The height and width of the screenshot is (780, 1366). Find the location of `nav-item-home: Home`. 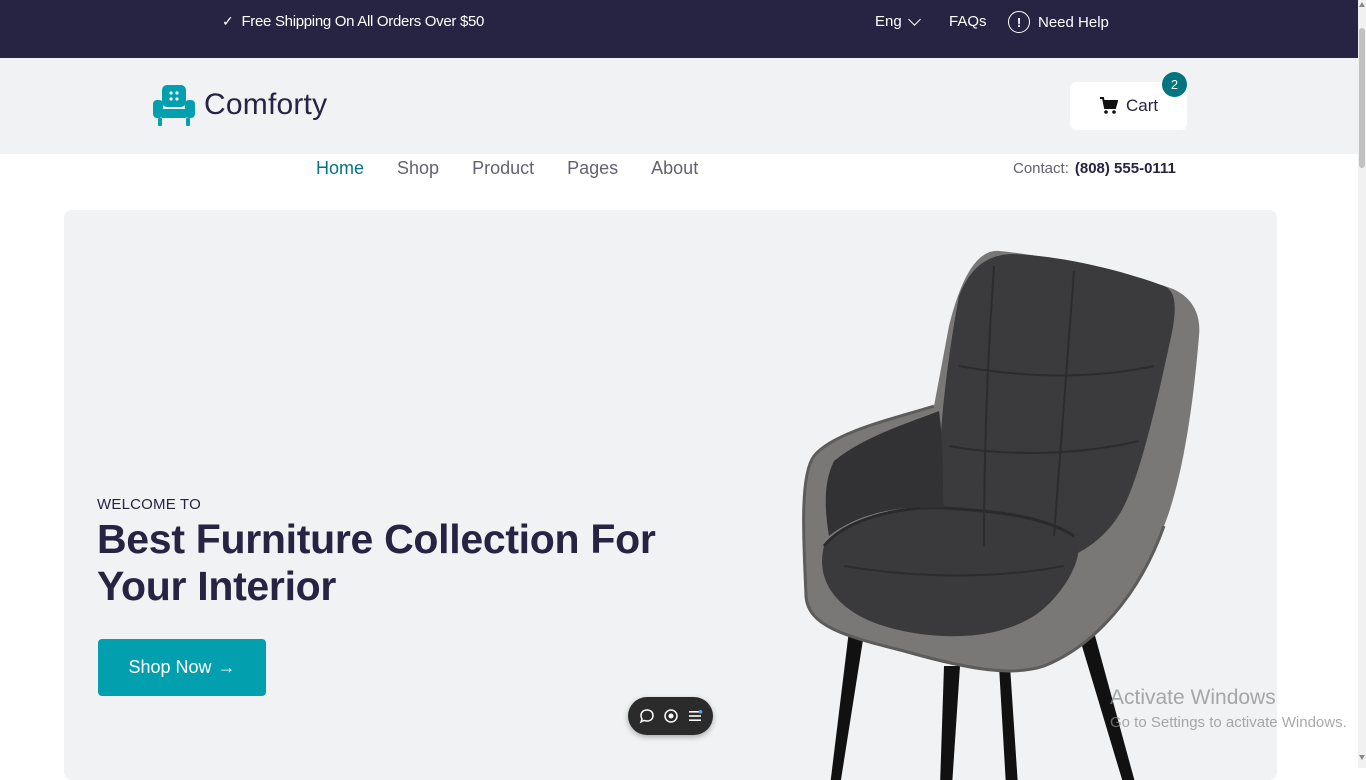

nav-item-home: Home is located at coordinates (340, 168).